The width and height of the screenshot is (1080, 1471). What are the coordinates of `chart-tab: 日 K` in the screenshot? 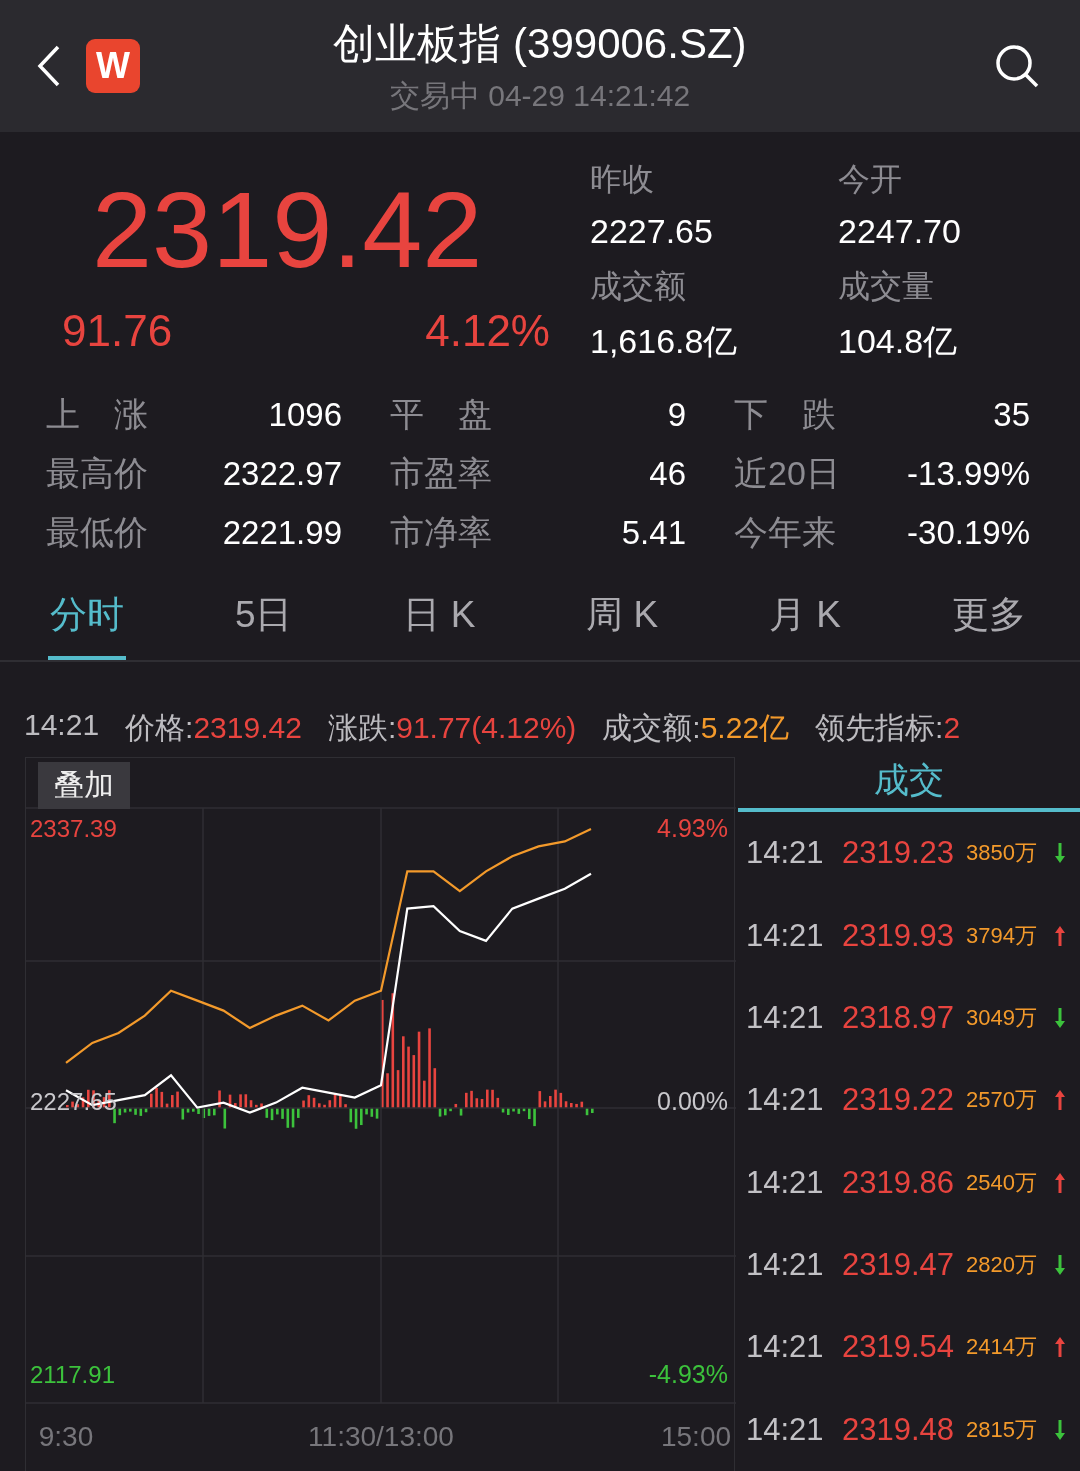 It's located at (439, 623).